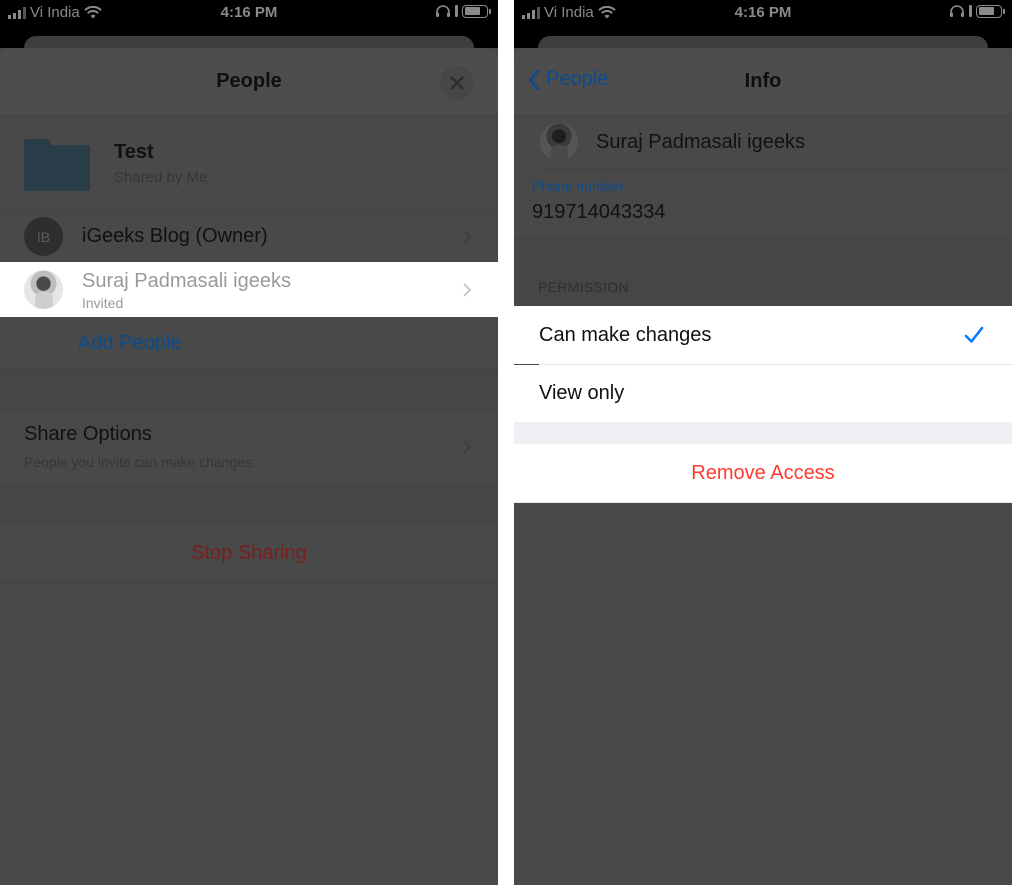 This screenshot has height=885, width=1012. Describe the element at coordinates (763, 196) in the screenshot. I see `phone-number-row: Phone number 919714043334` at that location.